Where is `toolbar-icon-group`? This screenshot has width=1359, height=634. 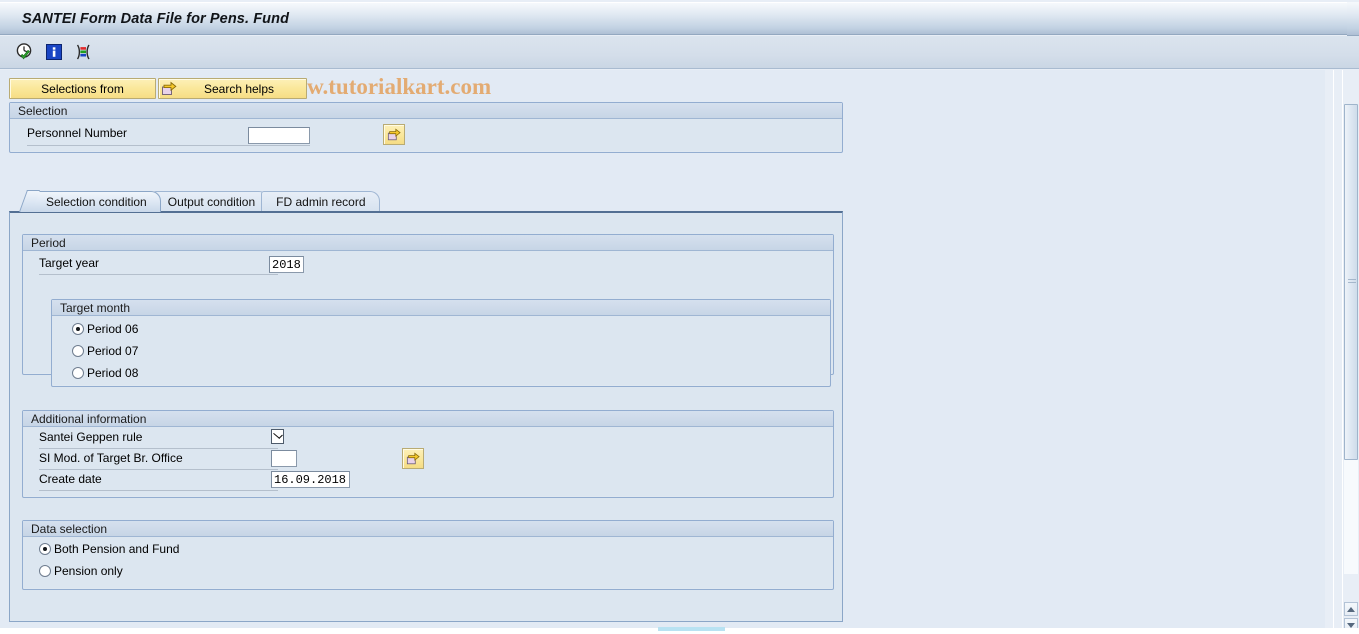
toolbar-icon-group is located at coordinates (54, 52).